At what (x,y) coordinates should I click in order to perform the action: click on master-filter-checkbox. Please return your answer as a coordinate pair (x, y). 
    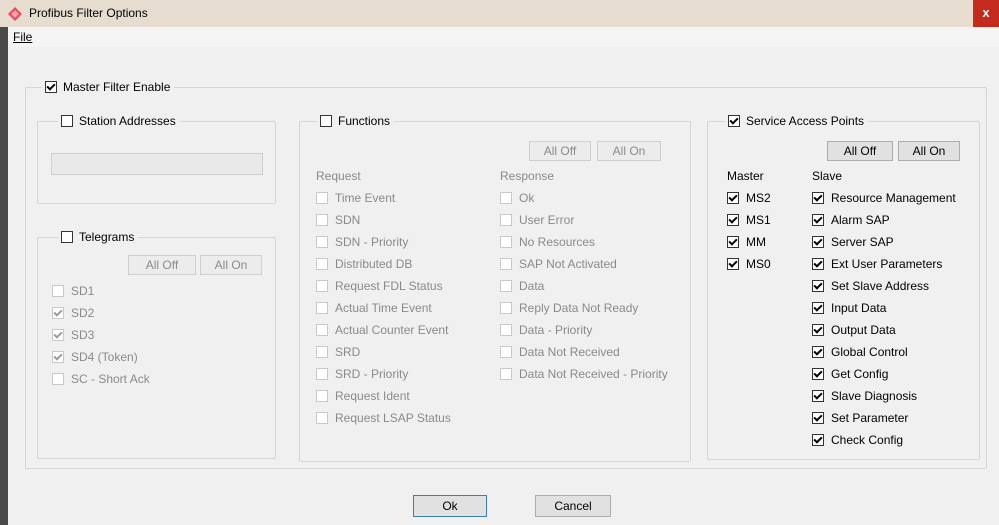
    Looking at the image, I should click on (51, 87).